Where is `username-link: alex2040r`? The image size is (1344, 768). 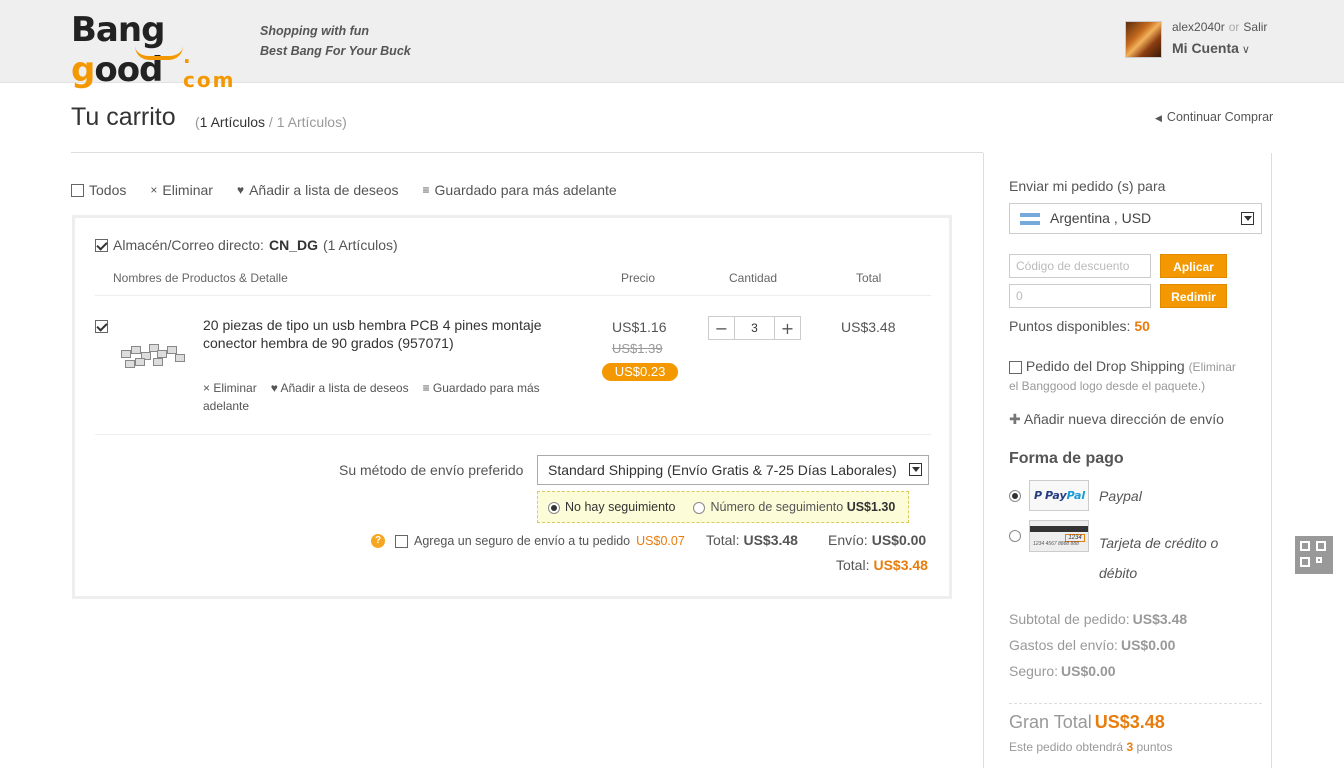 username-link: alex2040r is located at coordinates (1198, 27).